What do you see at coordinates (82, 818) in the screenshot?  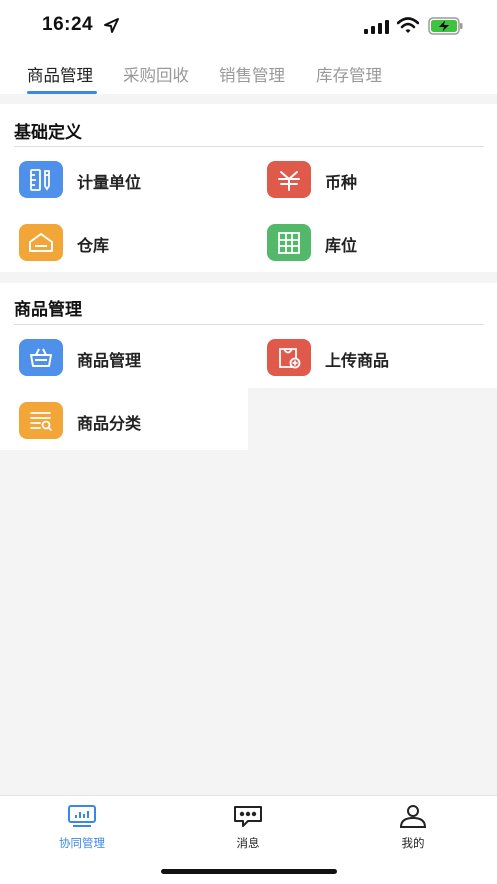 I see `dashboard-icon` at bounding box center [82, 818].